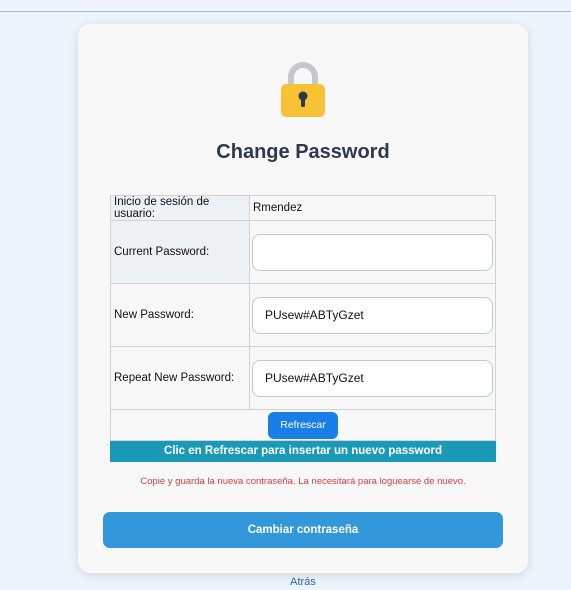 The image size is (571, 590). Describe the element at coordinates (180, 208) in the screenshot. I see `user-label: Inicio de sesión de usuario:` at that location.